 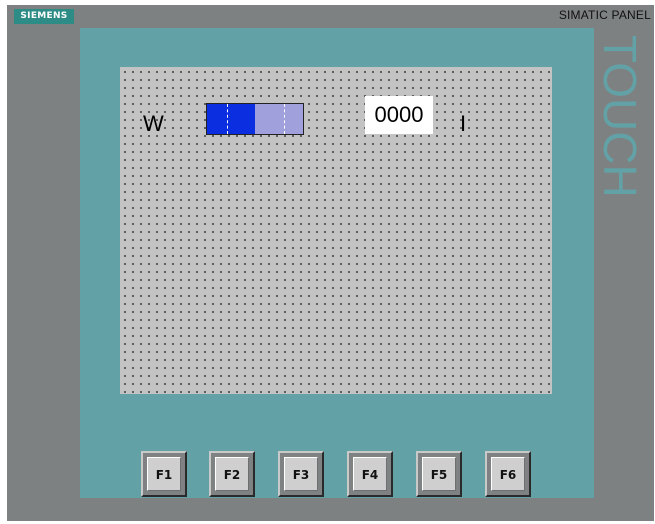 I want to click on label-i: I, so click(x=463, y=123).